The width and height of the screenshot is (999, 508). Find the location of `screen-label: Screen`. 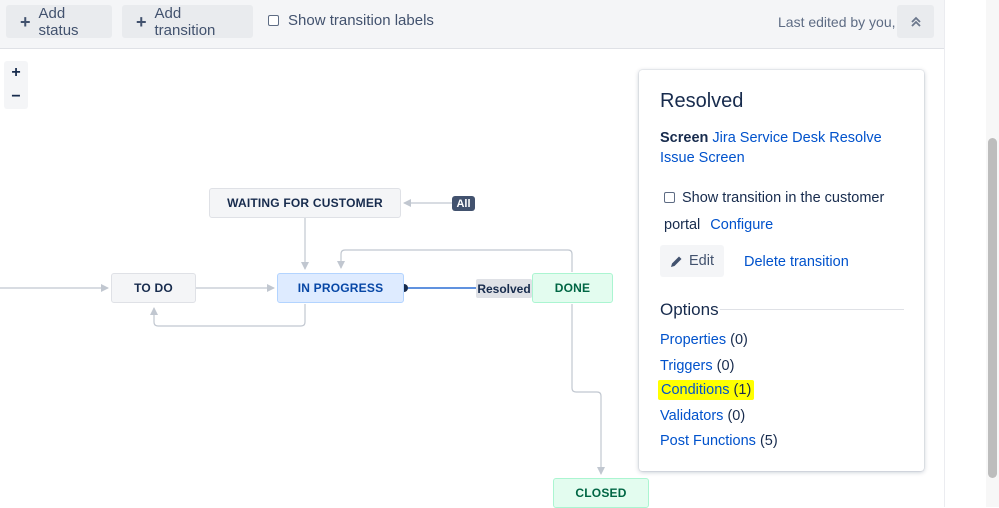

screen-label: Screen is located at coordinates (684, 138).